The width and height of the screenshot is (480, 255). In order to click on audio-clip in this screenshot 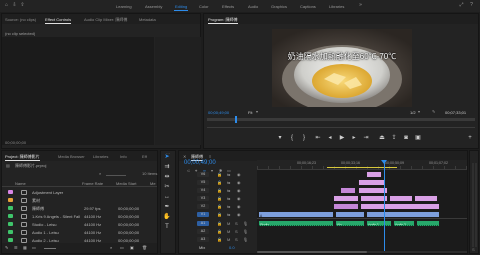, I will do `click(428, 223)`.